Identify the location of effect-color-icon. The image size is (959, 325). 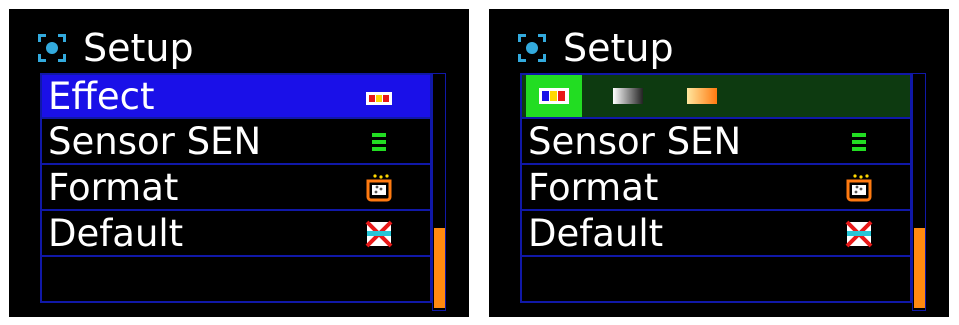
(554, 96).